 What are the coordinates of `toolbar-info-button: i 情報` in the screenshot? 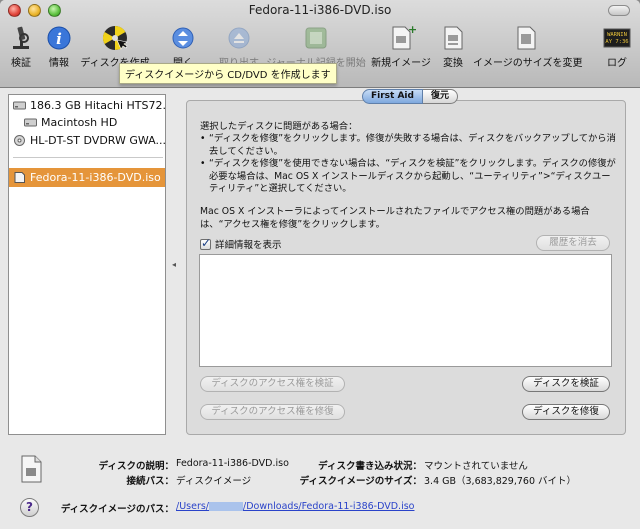 It's located at (59, 46).